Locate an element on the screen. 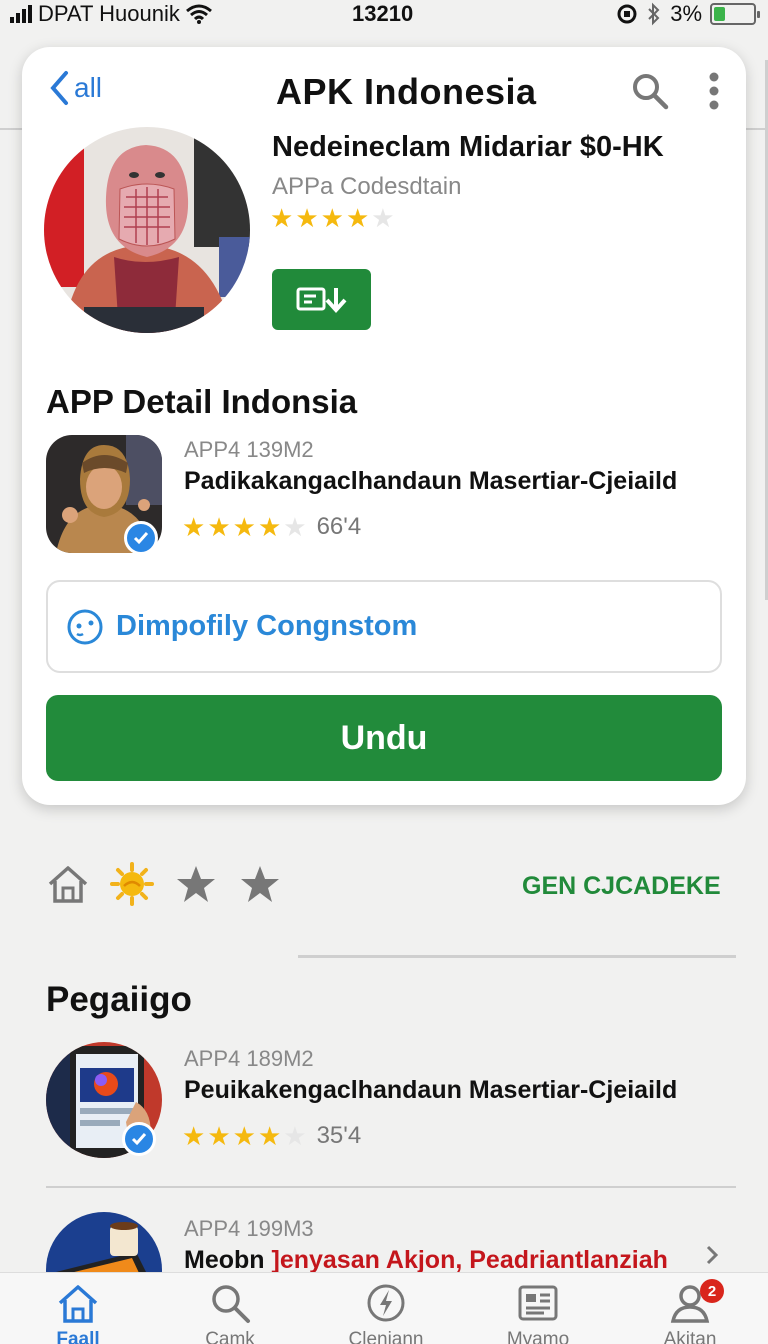 The width and height of the screenshot is (768, 1344). list-divider is located at coordinates (391, 1187).